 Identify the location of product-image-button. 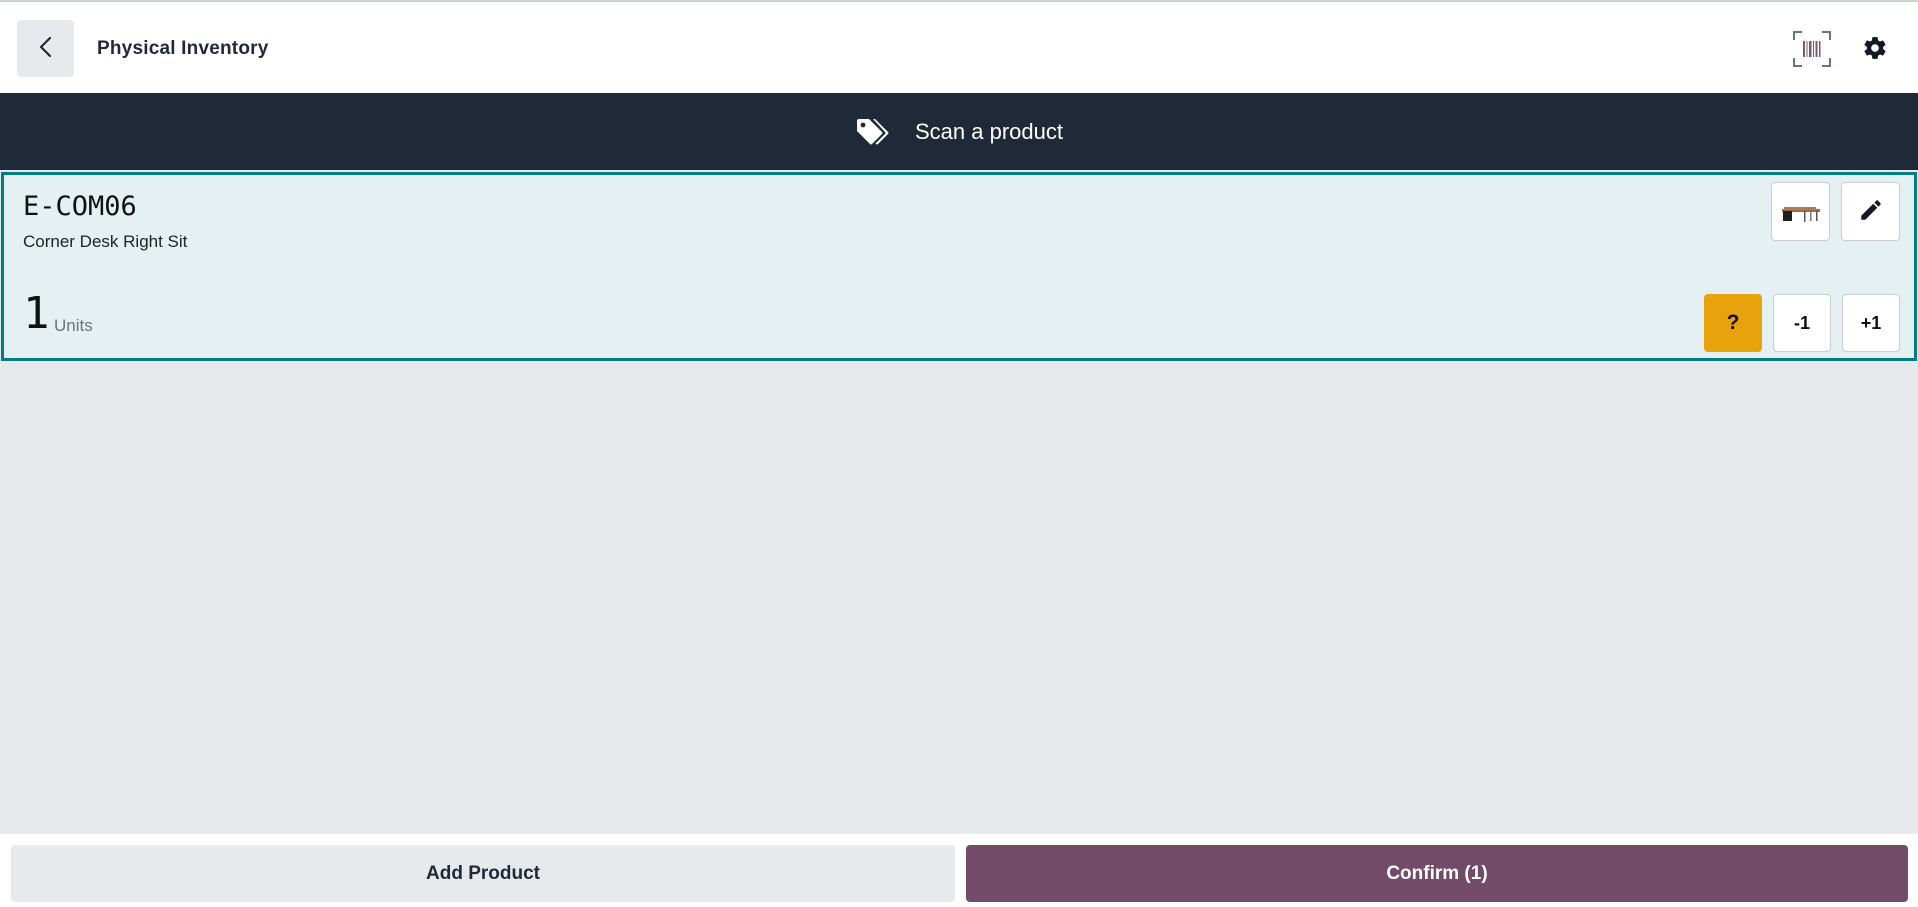
(1800, 211).